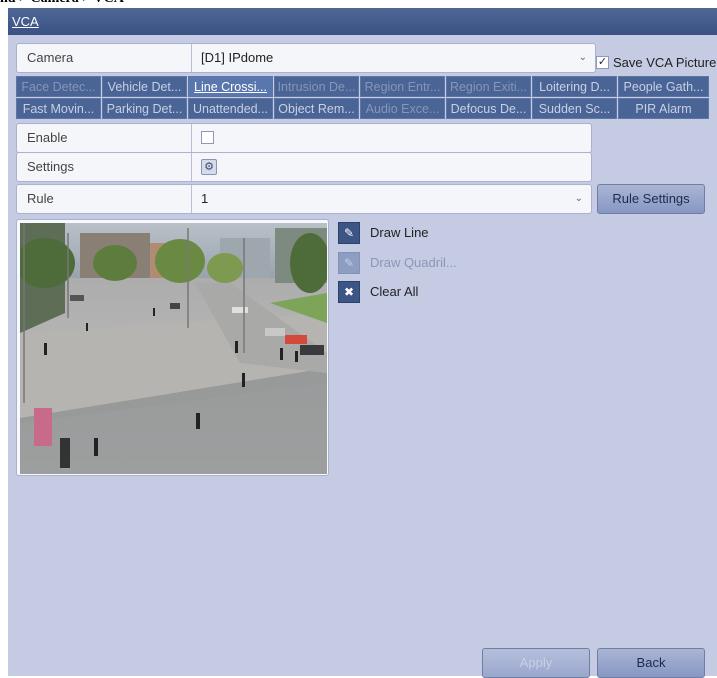  I want to click on edit-icon: ✎, so click(349, 263).